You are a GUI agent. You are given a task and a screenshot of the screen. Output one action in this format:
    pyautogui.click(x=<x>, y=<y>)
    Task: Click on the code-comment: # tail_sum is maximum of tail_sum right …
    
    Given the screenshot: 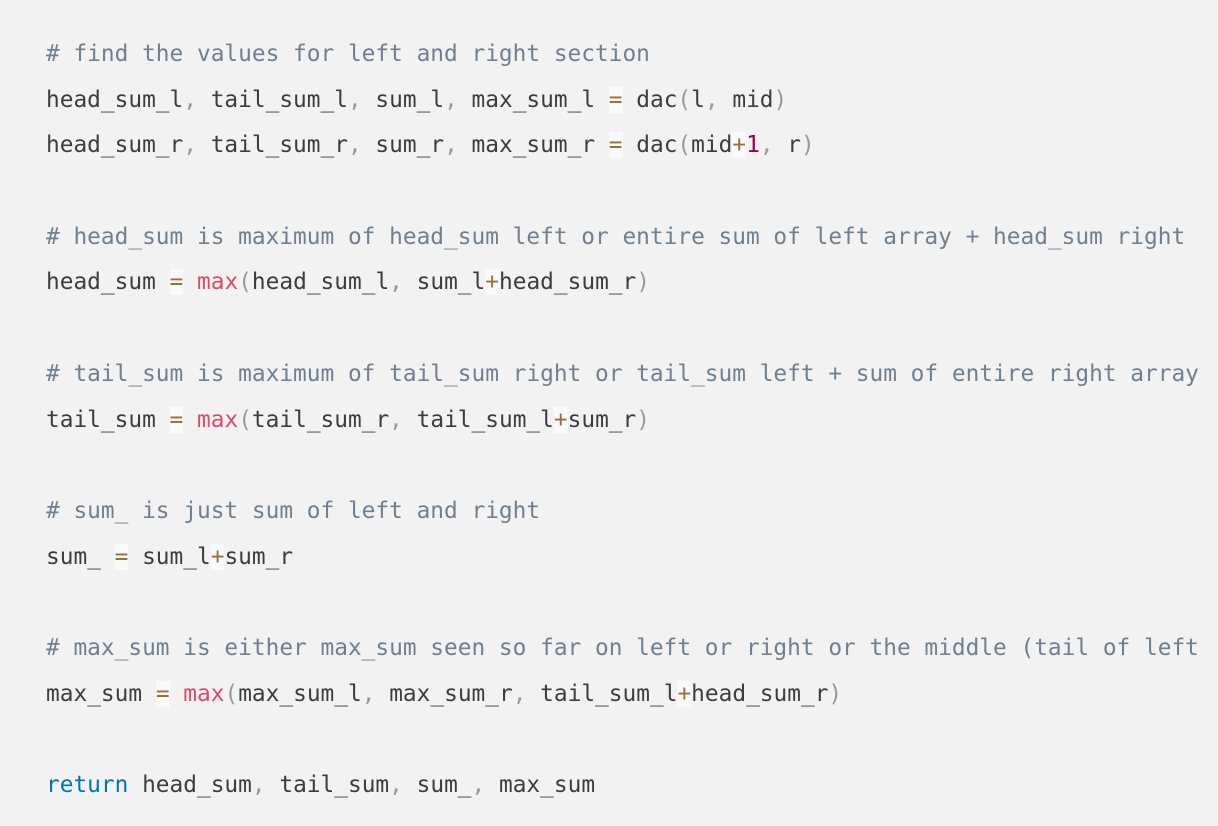 What is the action you would take?
    pyautogui.click(x=622, y=373)
    